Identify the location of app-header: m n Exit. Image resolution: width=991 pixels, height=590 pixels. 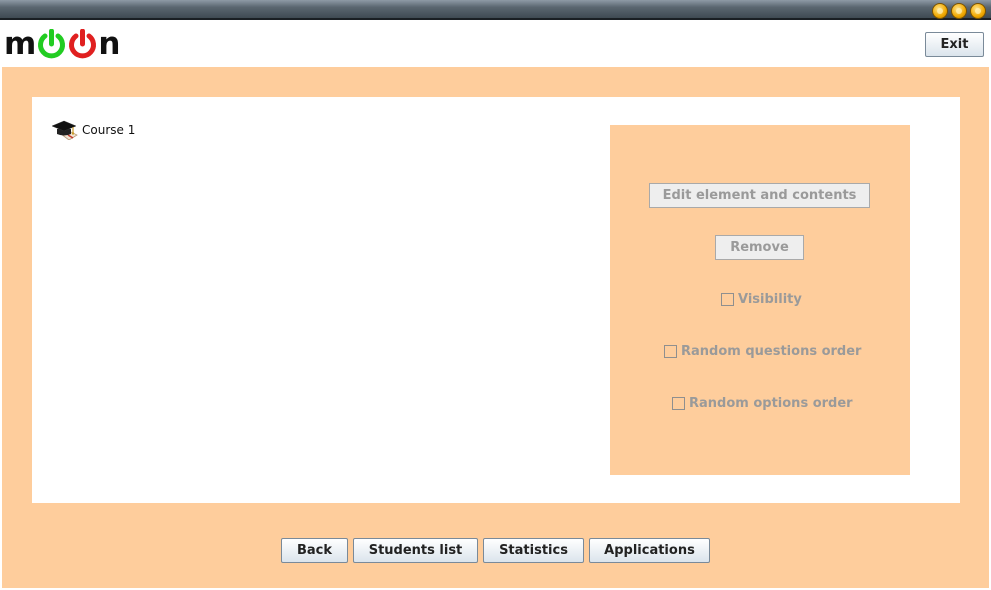
(495, 43).